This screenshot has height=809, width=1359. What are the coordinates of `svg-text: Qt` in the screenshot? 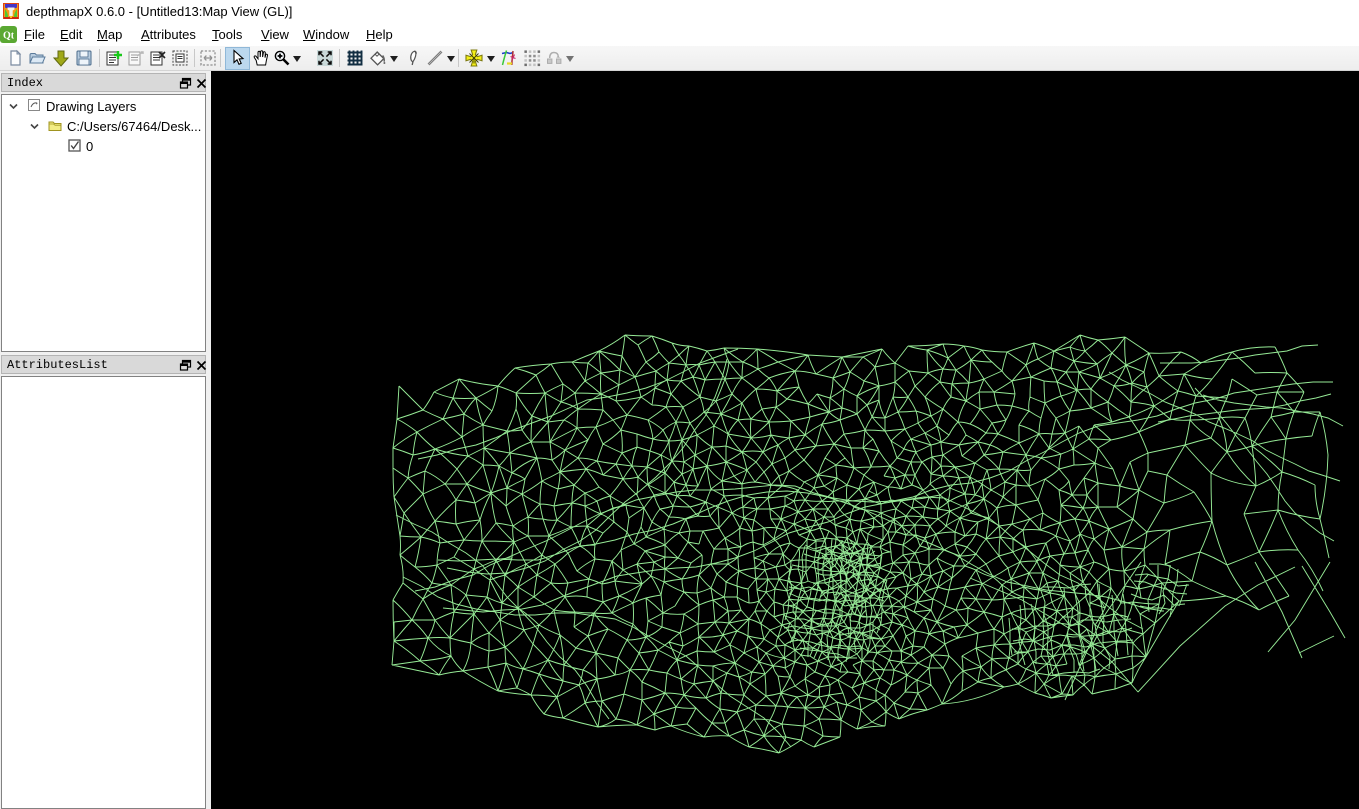 It's located at (9, 36).